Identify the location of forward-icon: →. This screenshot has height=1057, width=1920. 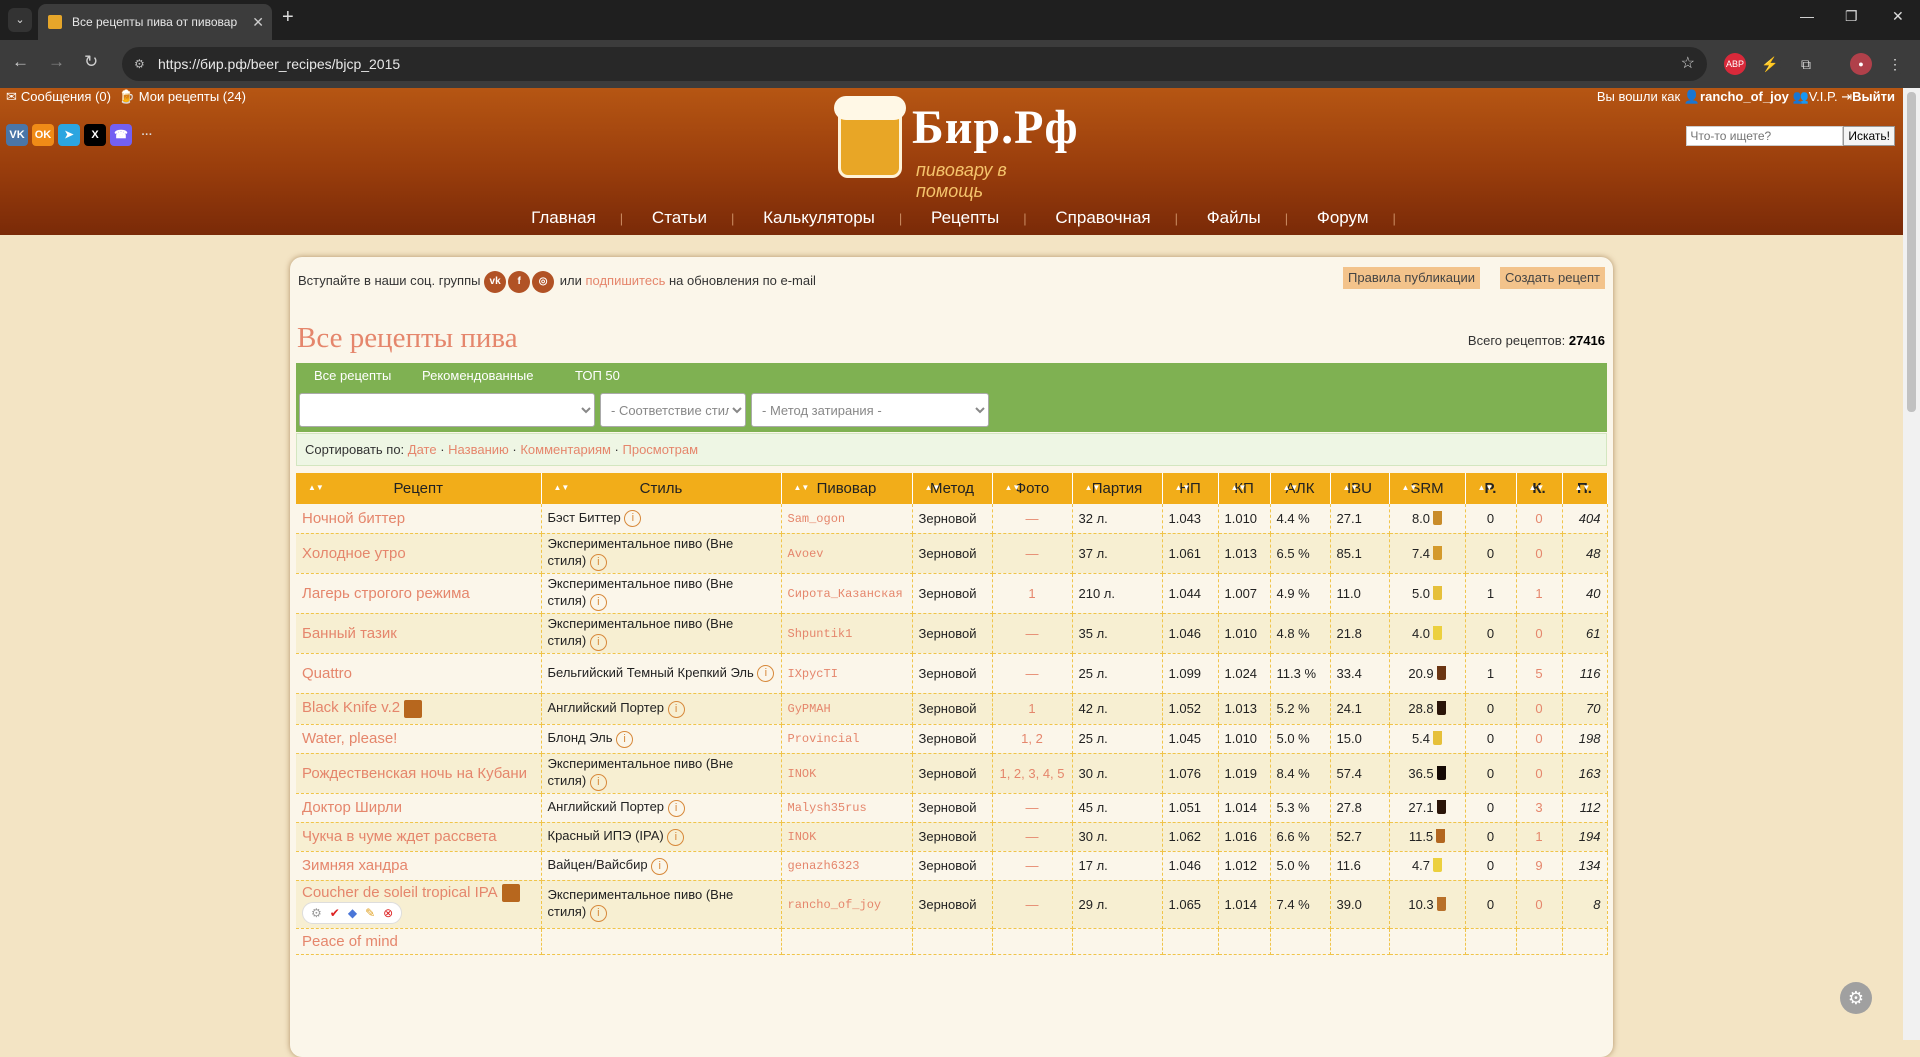
(56, 62).